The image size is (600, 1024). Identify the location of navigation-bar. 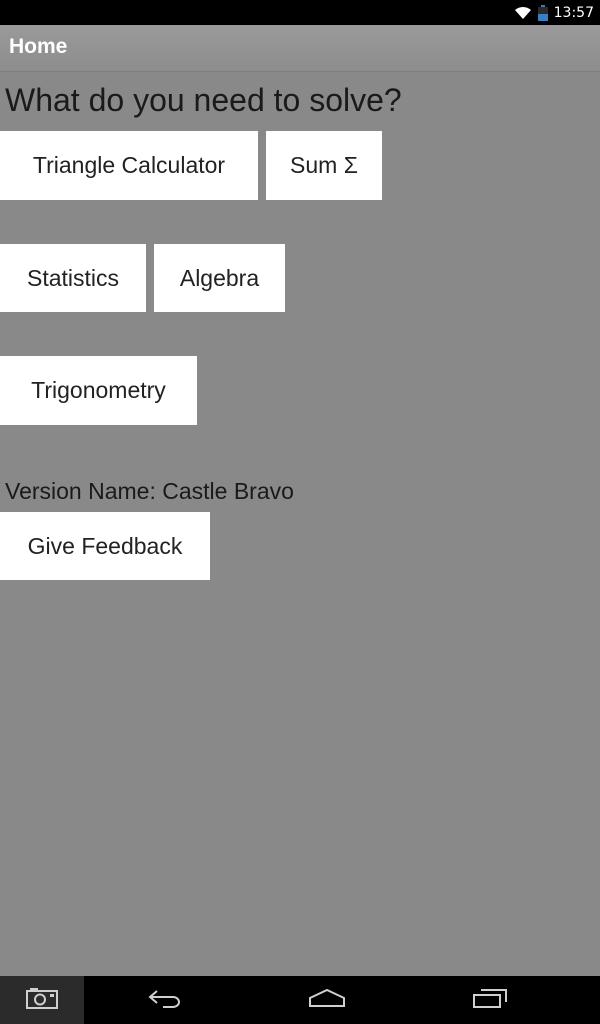
(300, 1000).